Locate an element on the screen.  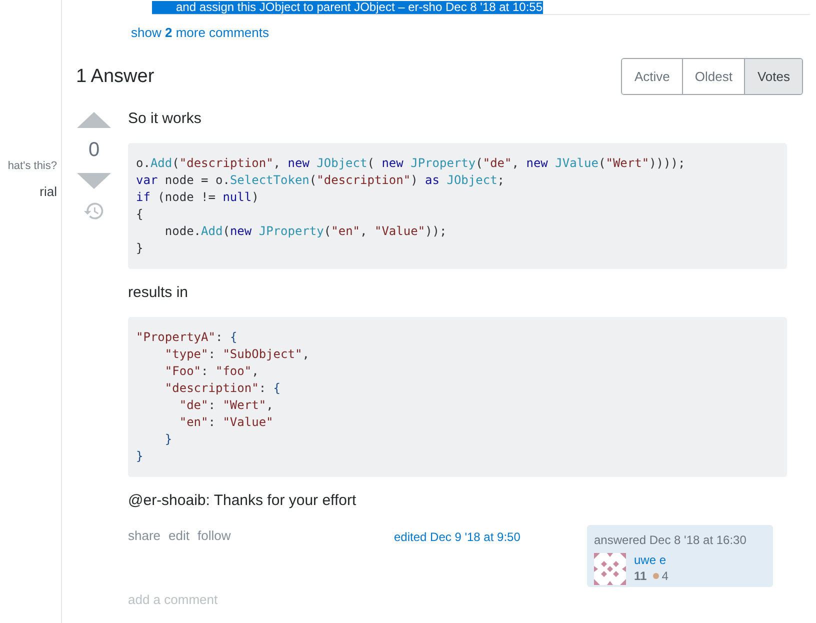
reputation-score: 11 is located at coordinates (640, 576).